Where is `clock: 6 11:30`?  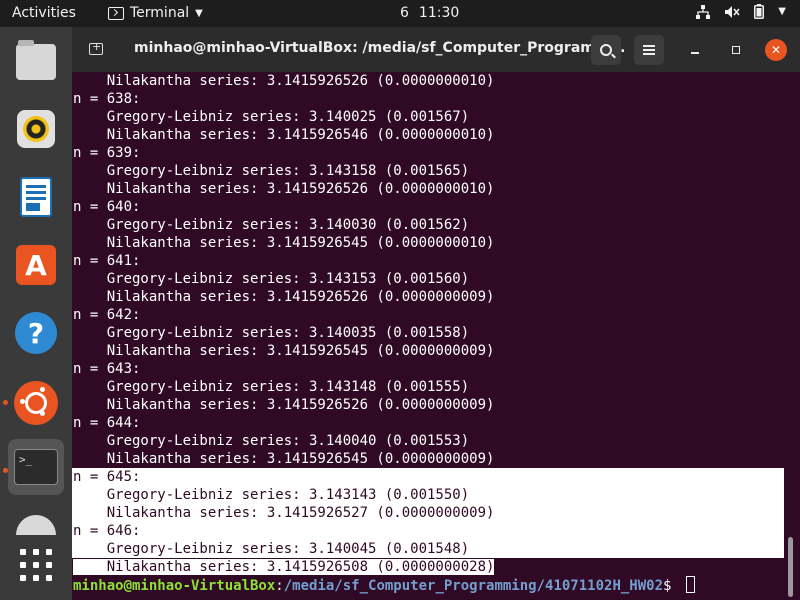 clock: 6 11:30 is located at coordinates (429, 13).